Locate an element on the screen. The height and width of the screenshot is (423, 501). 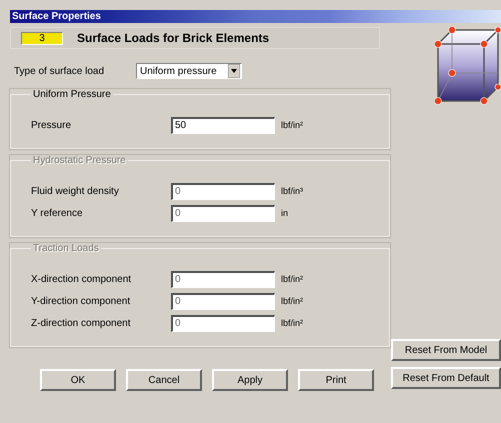
field-label: Type of surface load is located at coordinates (60, 71).